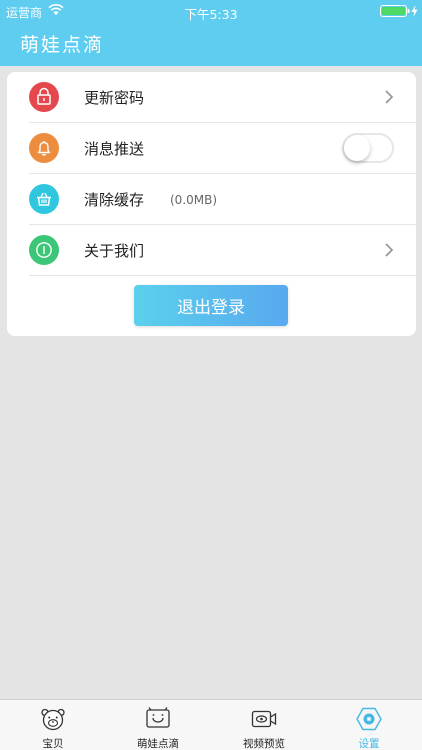  I want to click on info-icon, so click(44, 250).